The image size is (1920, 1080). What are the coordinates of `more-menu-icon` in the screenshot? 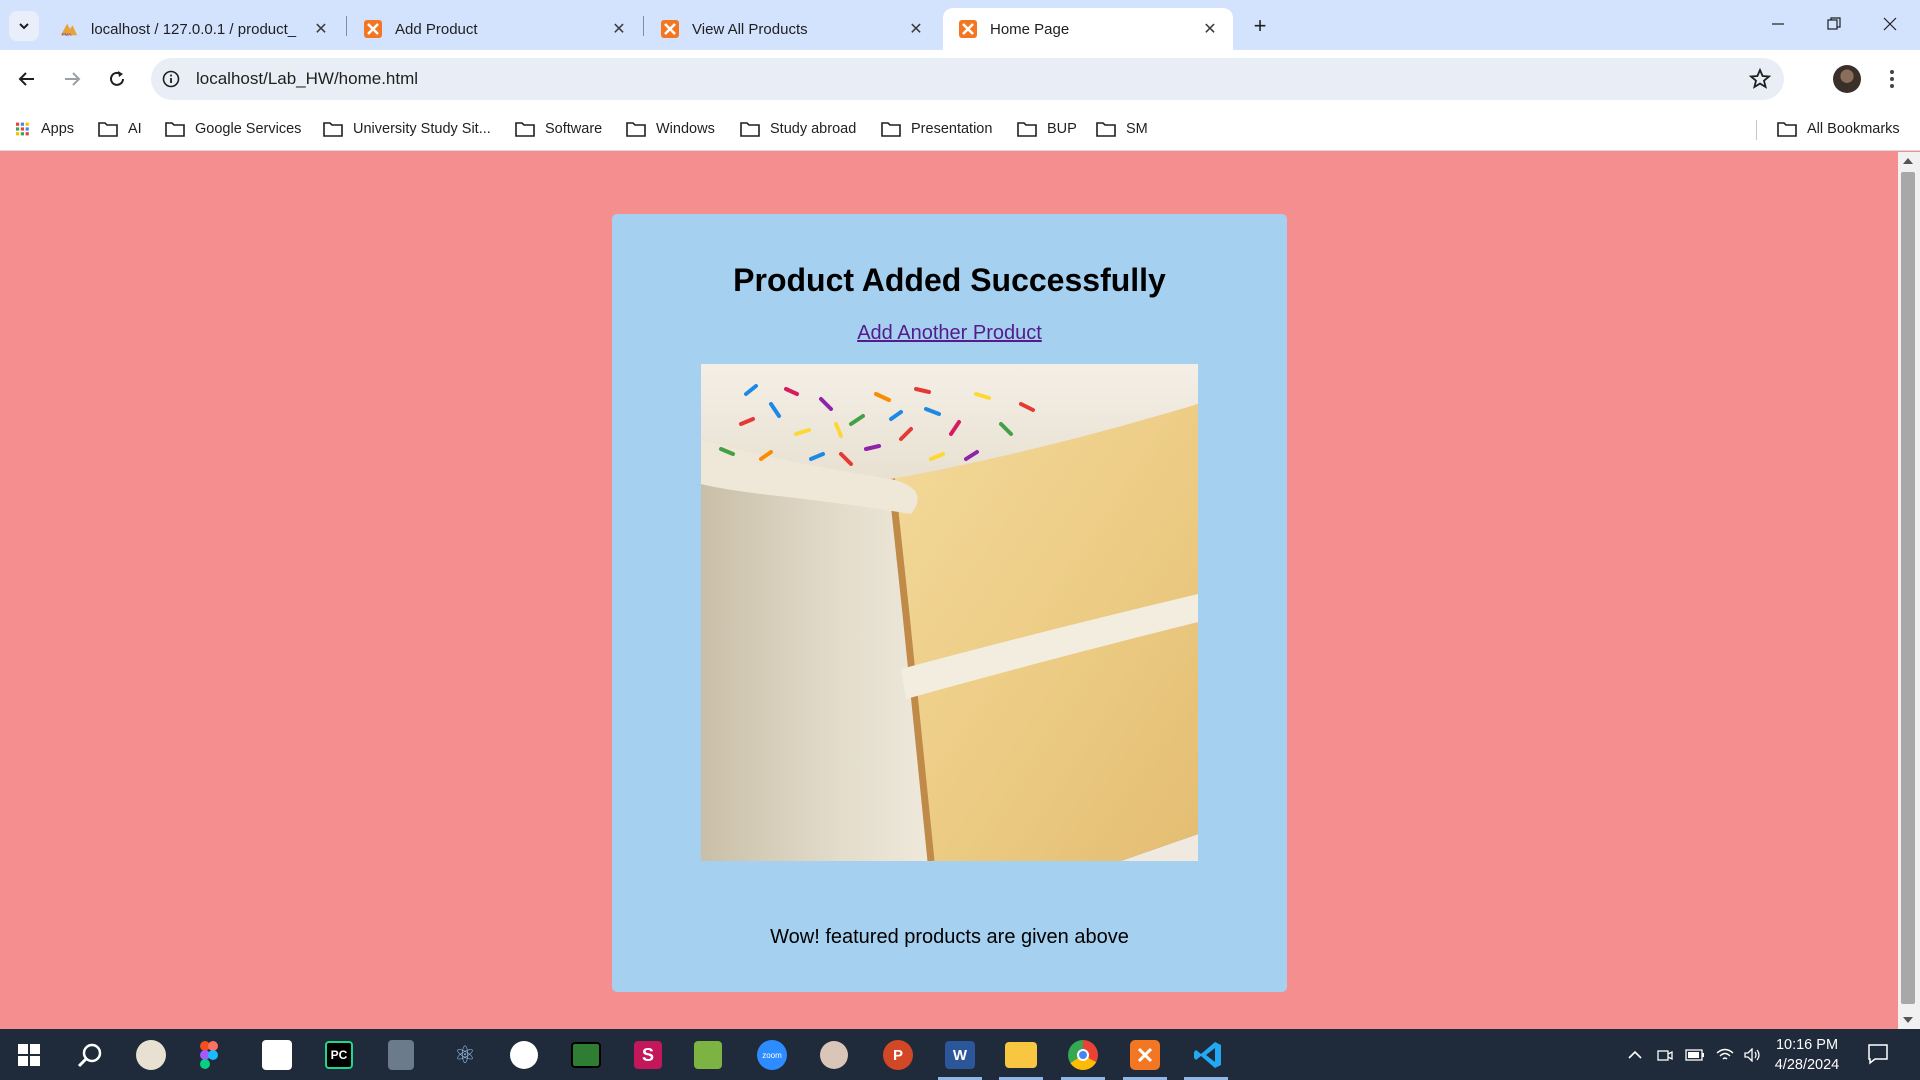 It's located at (1892, 79).